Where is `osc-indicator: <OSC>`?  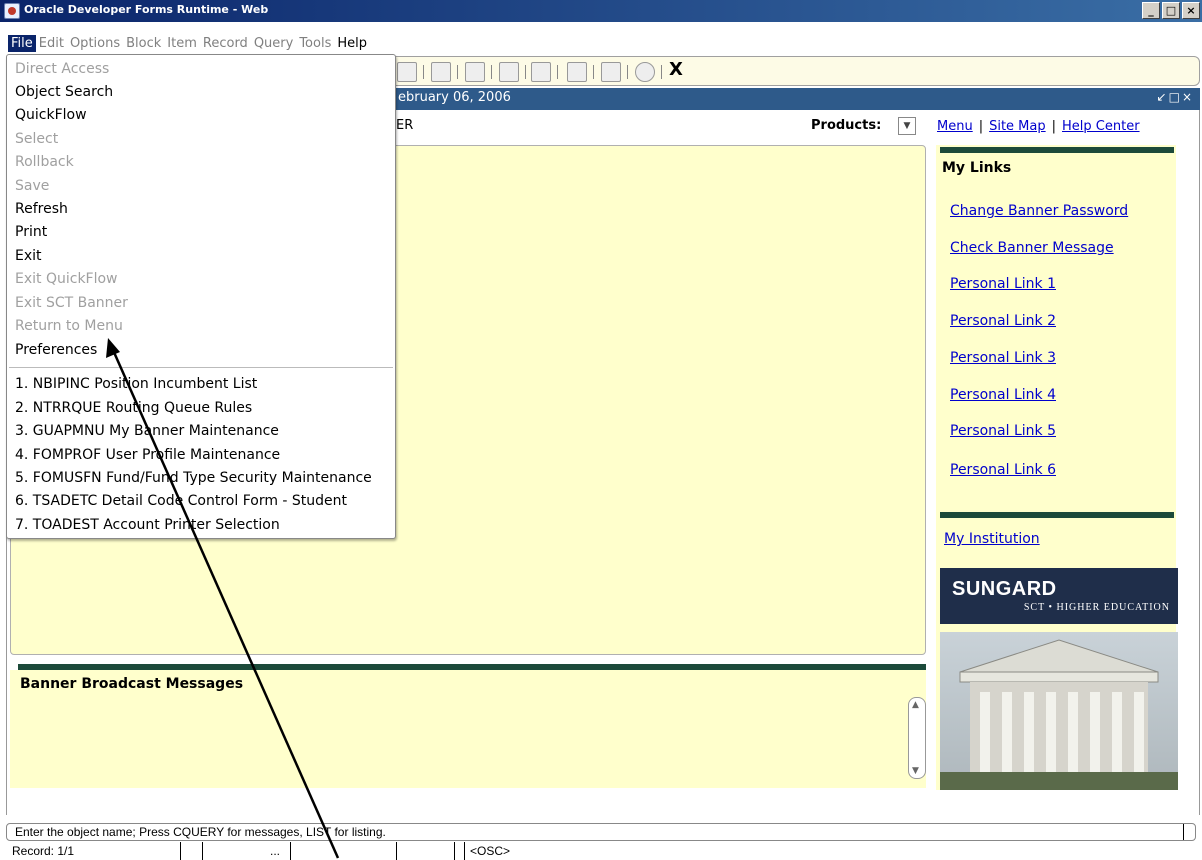 osc-indicator: <OSC> is located at coordinates (490, 851).